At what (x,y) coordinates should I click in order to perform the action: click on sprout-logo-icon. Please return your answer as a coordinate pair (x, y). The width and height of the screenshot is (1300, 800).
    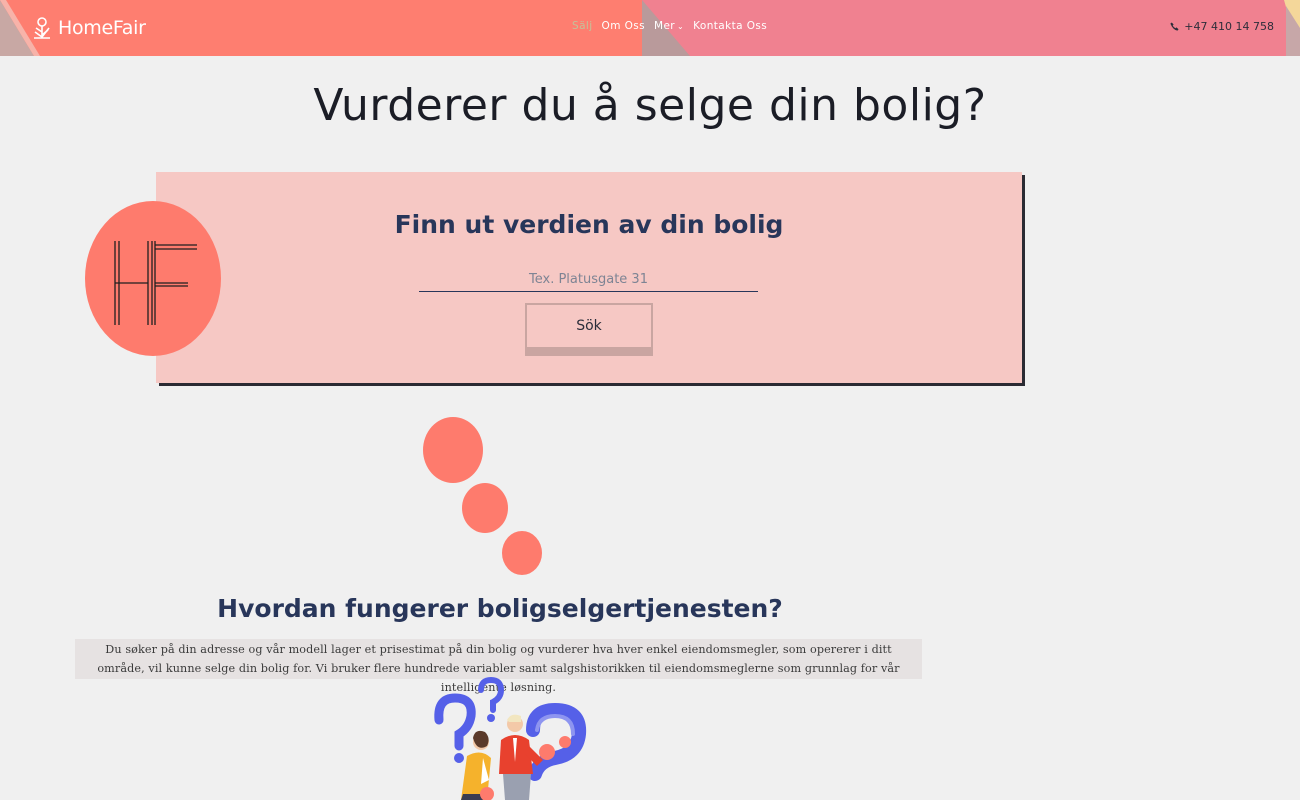
    Looking at the image, I should click on (42, 28).